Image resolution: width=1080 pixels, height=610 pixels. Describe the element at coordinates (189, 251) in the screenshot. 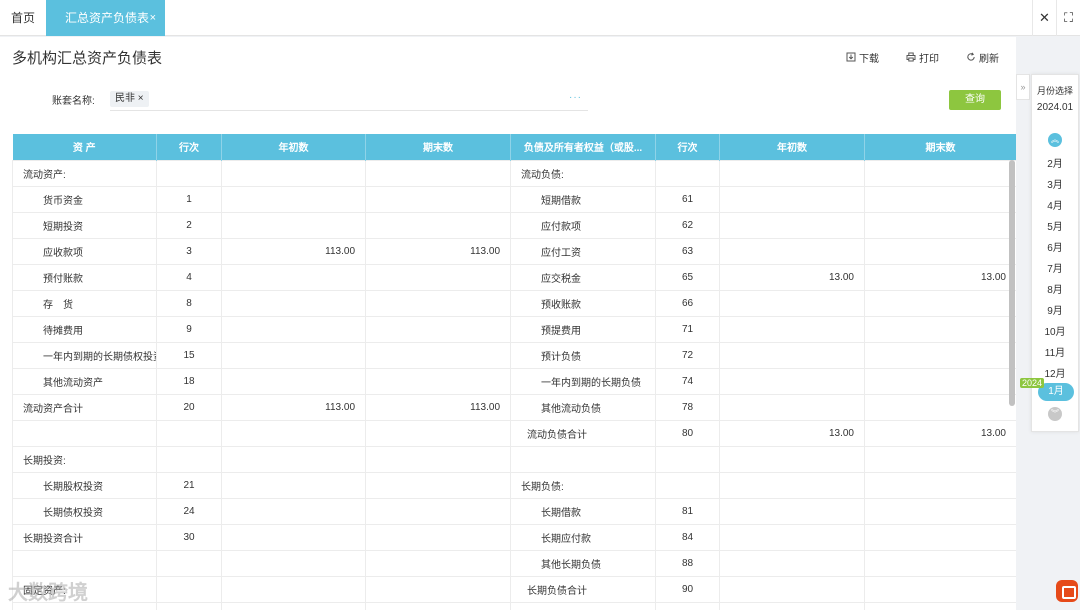

I see `line-number-cell: 3` at that location.